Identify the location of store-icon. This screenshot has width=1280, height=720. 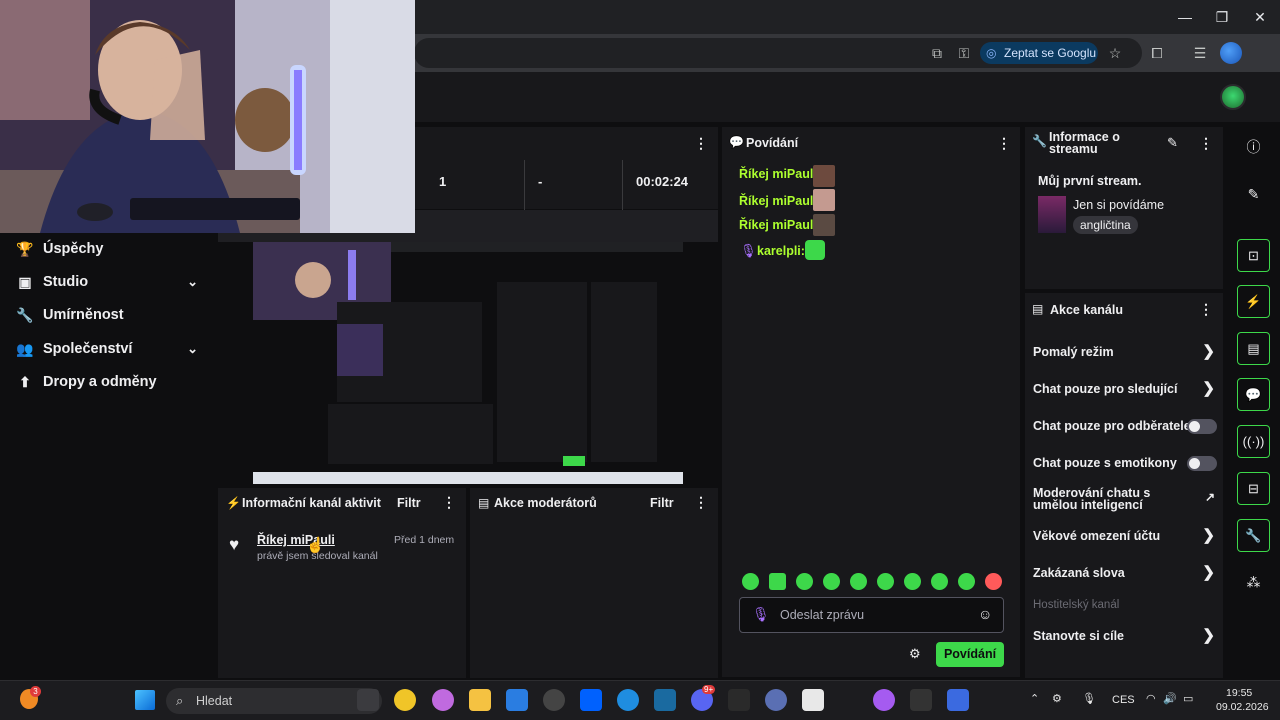
(517, 700).